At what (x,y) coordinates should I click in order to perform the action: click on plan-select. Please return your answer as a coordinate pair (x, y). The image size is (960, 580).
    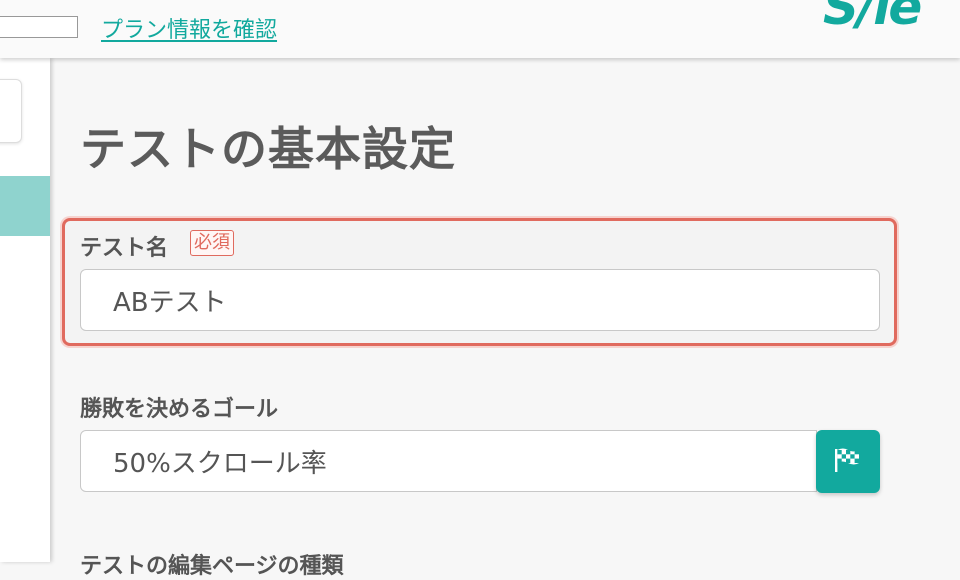
    Looking at the image, I should click on (39, 27).